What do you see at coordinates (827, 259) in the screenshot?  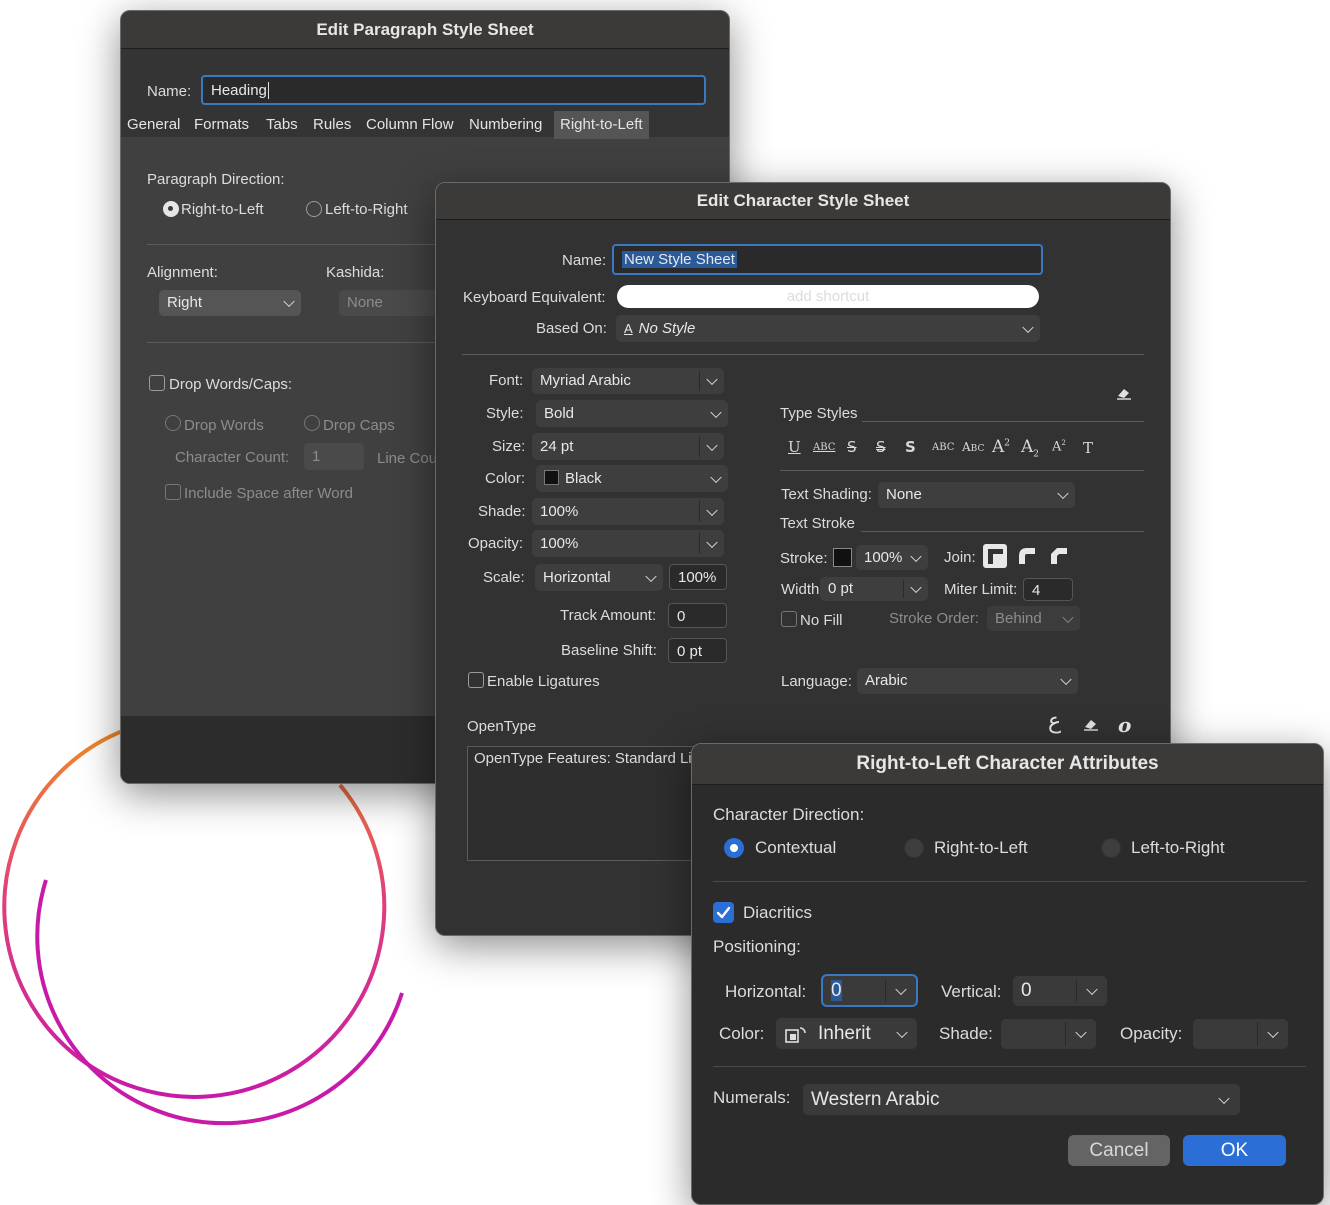 I see `char-name-input: New Style Sheet` at bounding box center [827, 259].